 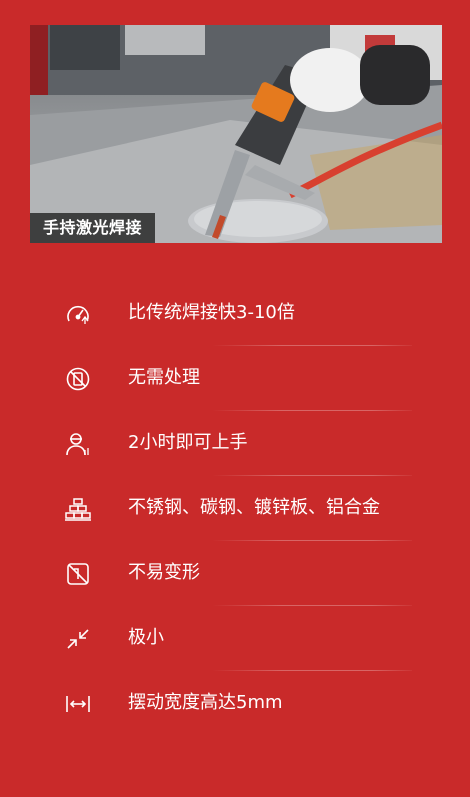 What do you see at coordinates (78, 444) in the screenshot?
I see `worker-icon` at bounding box center [78, 444].